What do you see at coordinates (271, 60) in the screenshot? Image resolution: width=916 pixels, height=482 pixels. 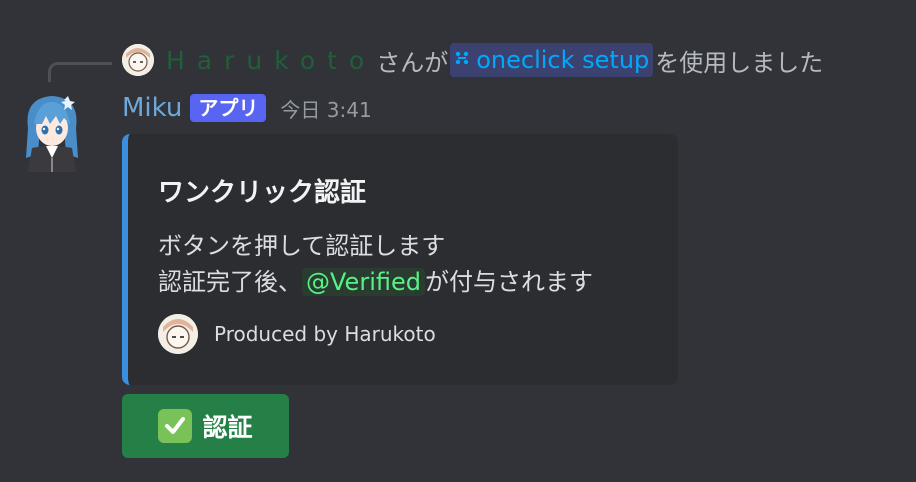 I see `reply-username: Harukoto` at bounding box center [271, 60].